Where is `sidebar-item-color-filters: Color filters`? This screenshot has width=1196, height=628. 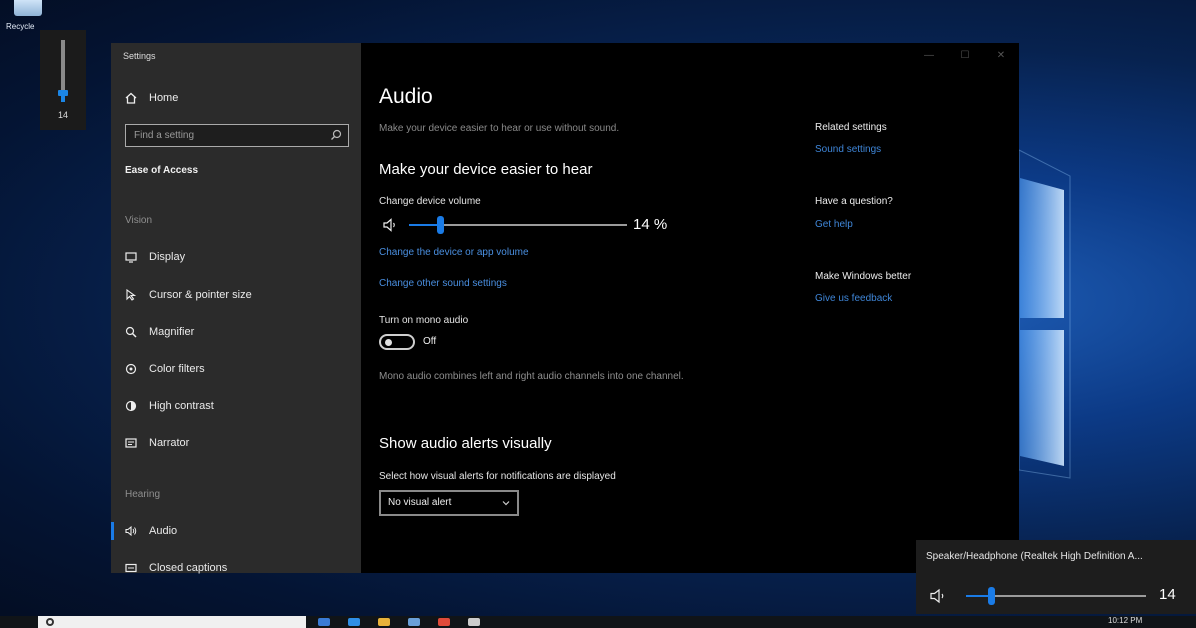 sidebar-item-color-filters: Color filters is located at coordinates (165, 369).